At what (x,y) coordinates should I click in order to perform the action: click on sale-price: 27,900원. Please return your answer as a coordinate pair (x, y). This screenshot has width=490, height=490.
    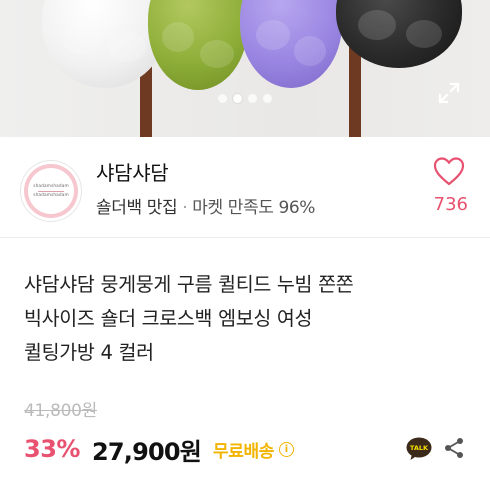
    Looking at the image, I should click on (146, 451).